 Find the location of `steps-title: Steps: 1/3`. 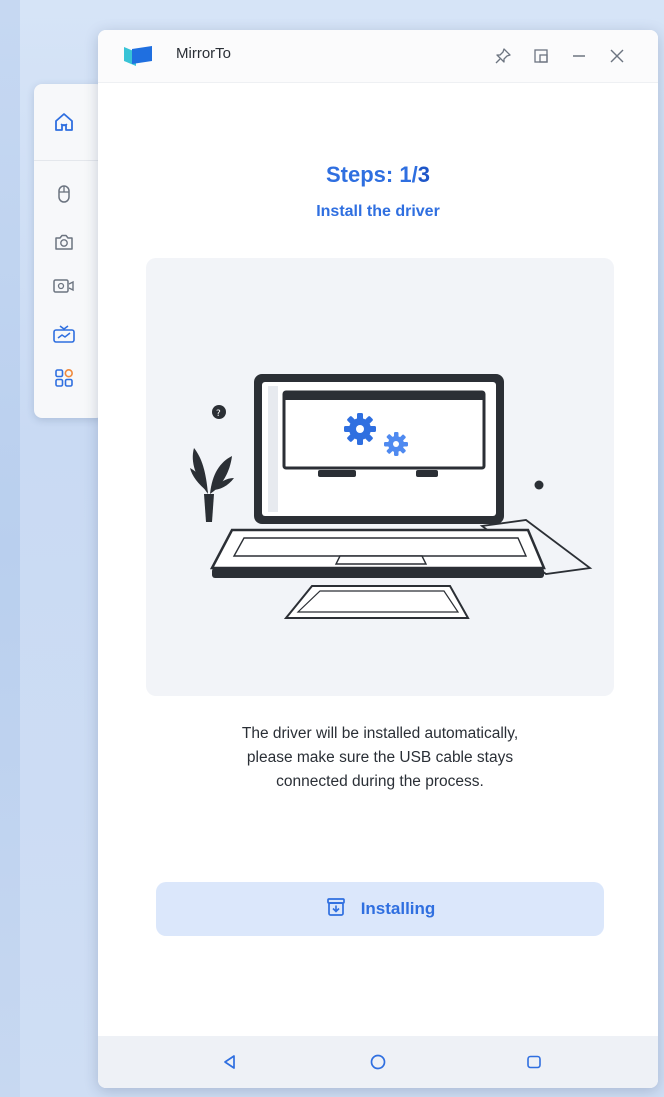

steps-title: Steps: 1/3 is located at coordinates (378, 175).